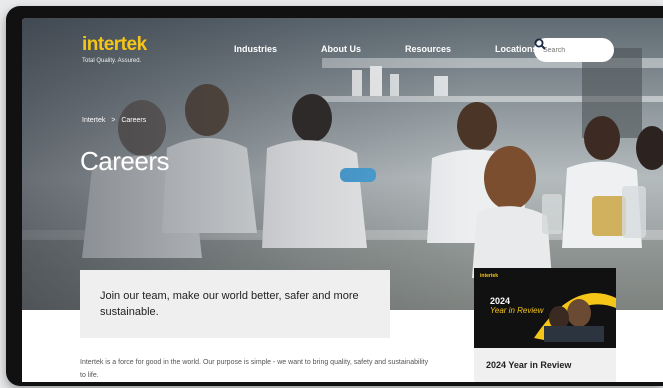  What do you see at coordinates (545, 308) in the screenshot?
I see `year-in-review-thumbnail: intertek 2024 Year in Review` at bounding box center [545, 308].